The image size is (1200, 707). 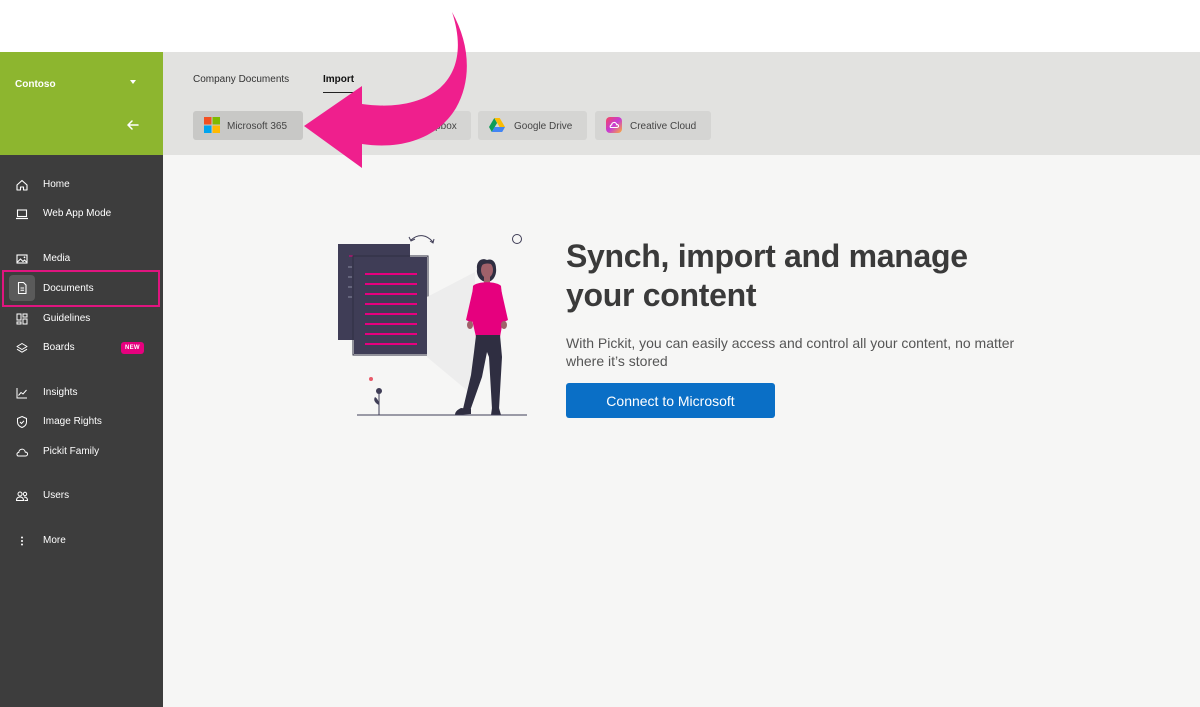 I want to click on sidebar-item-label: More, so click(x=54, y=540).